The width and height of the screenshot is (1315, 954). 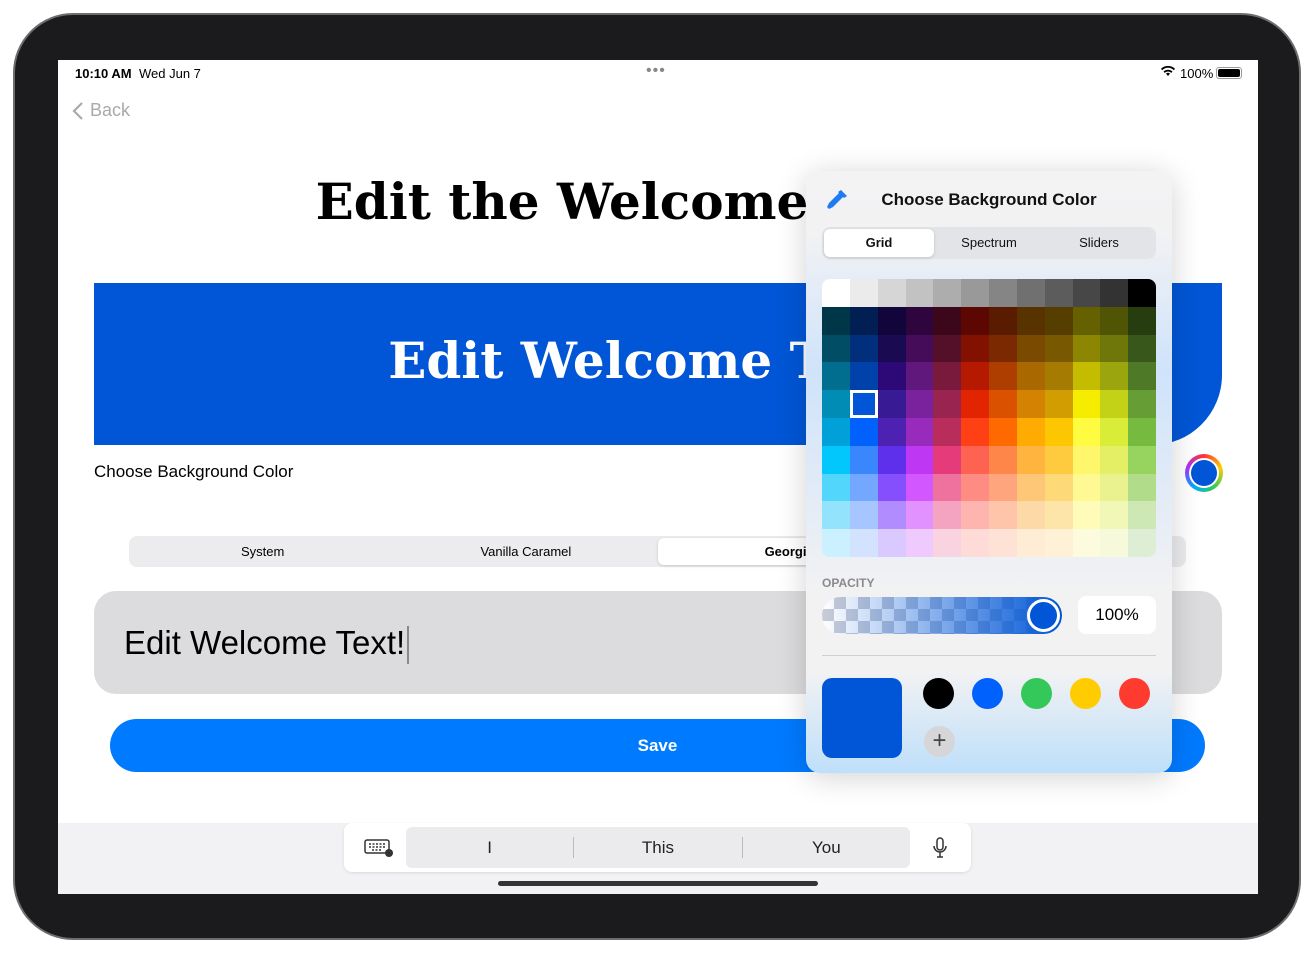 What do you see at coordinates (656, 71) in the screenshot?
I see `multitasking-dots-icon: •••` at bounding box center [656, 71].